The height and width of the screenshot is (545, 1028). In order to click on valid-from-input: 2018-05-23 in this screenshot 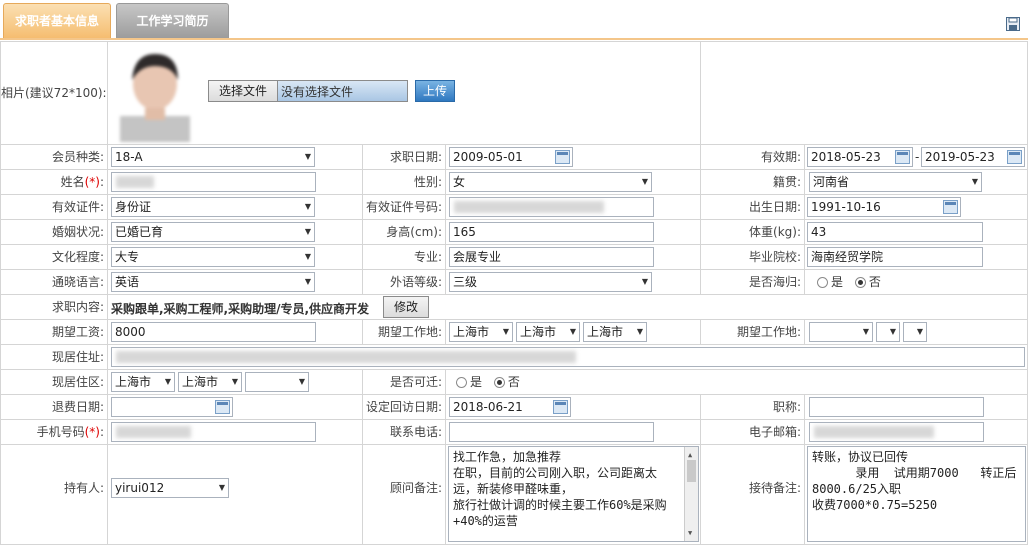, I will do `click(860, 157)`.